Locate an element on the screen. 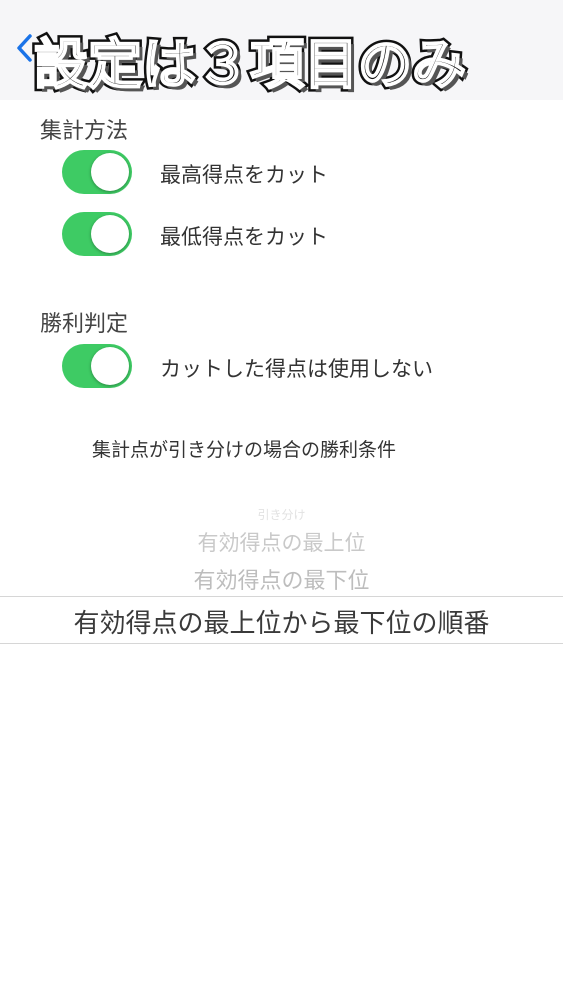 The height and width of the screenshot is (1000, 563). navigation-bar: 設定は３項目のみ 設定は３項目のみ is located at coordinates (281, 50).